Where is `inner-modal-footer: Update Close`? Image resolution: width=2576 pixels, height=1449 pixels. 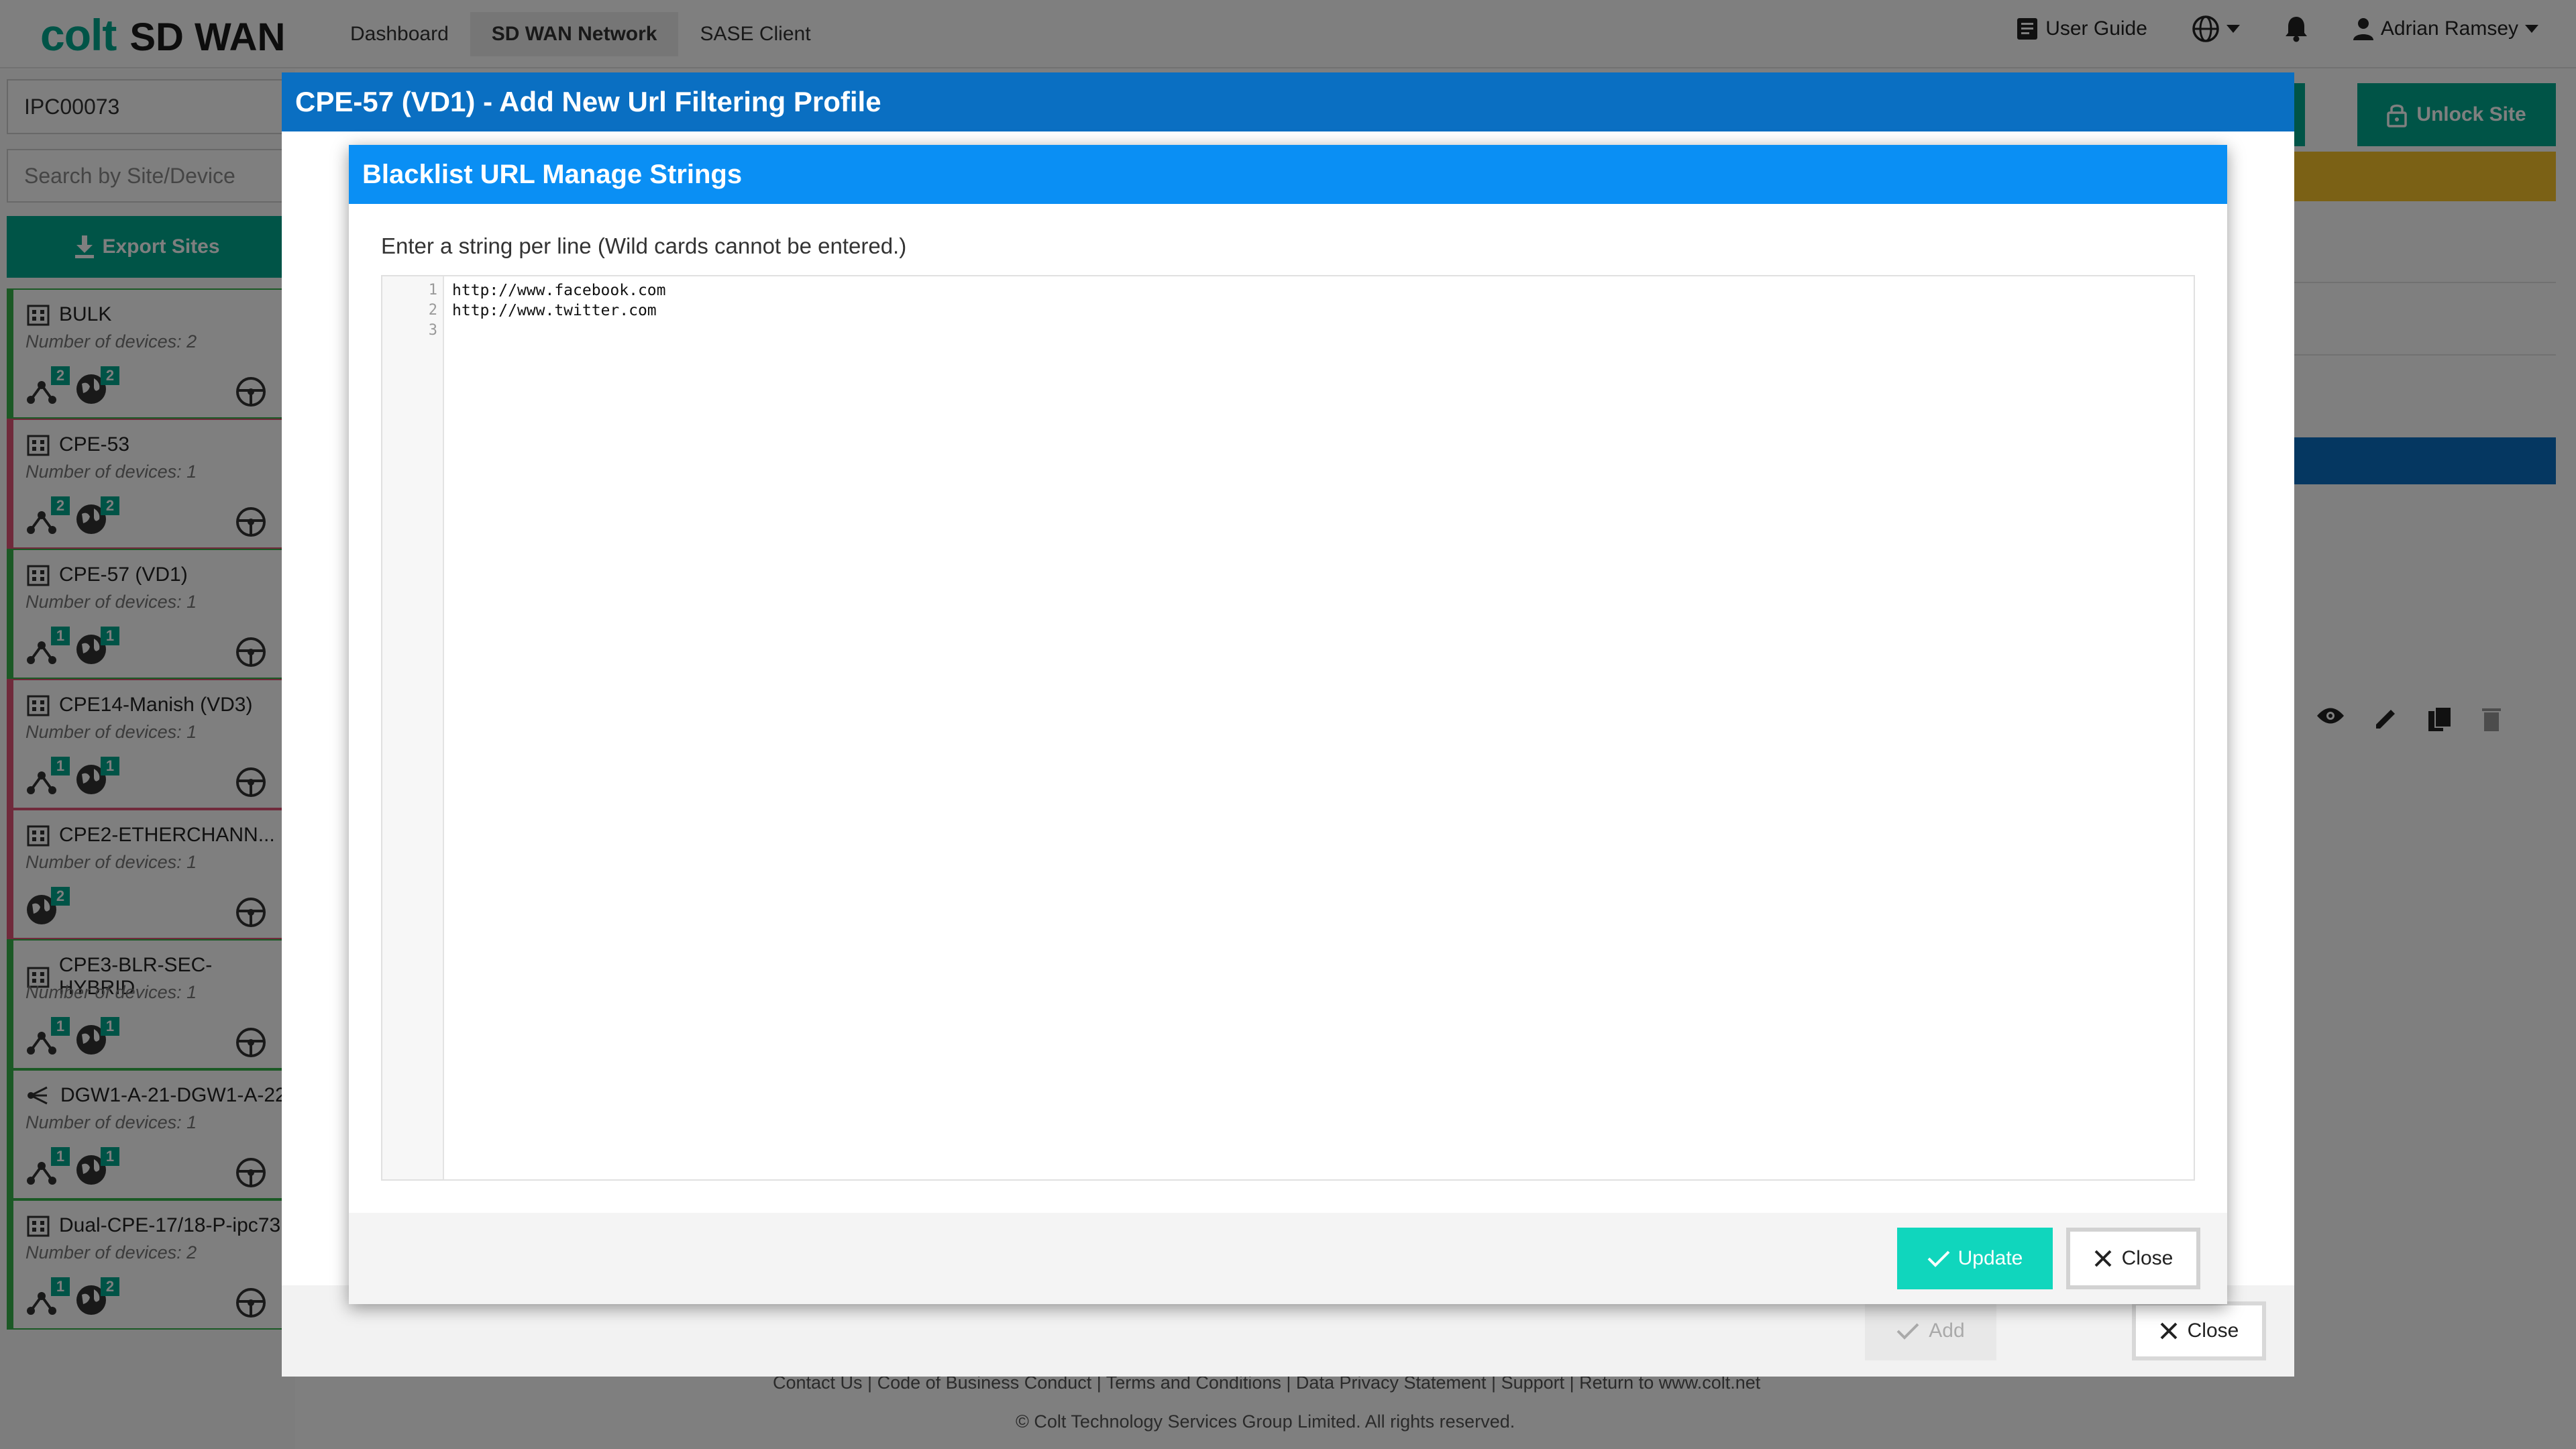
inner-modal-footer: Update Close is located at coordinates (1288, 1258).